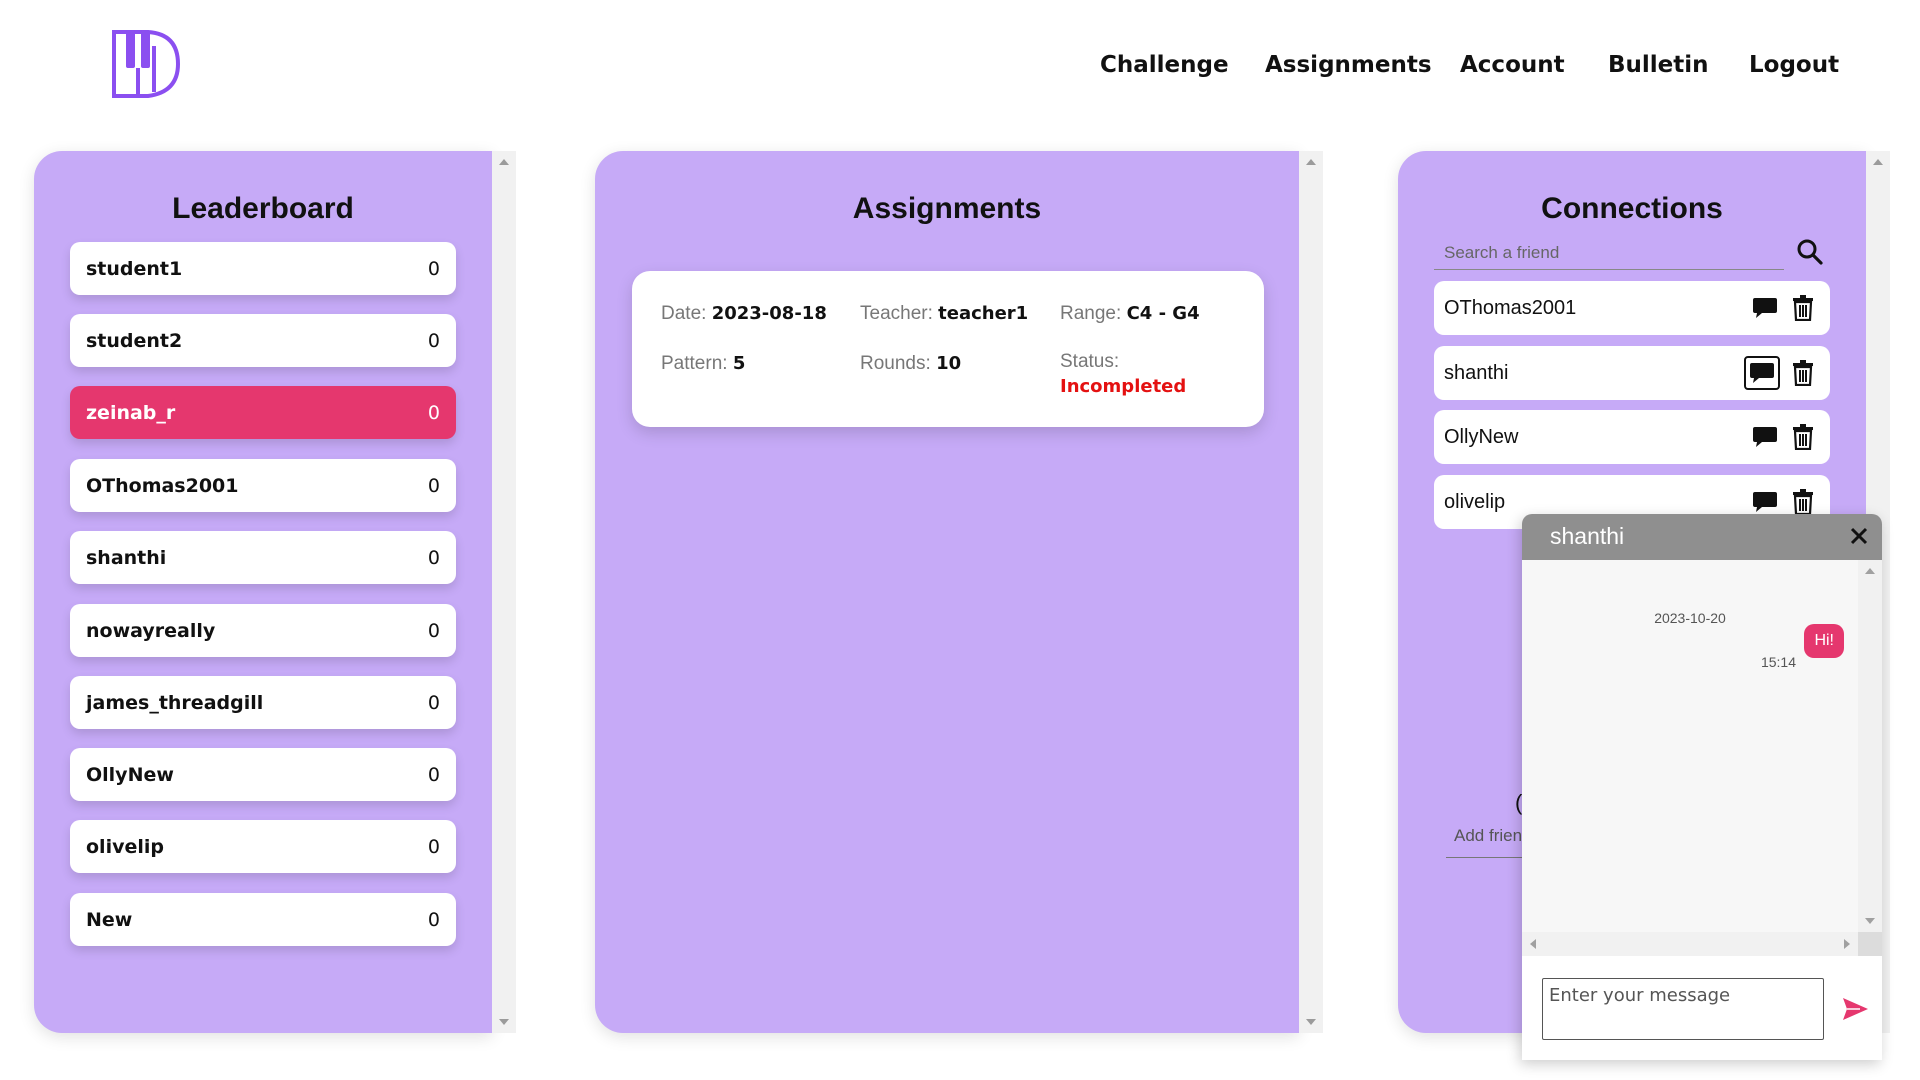  I want to click on connection-name: olivelip, so click(1475, 501).